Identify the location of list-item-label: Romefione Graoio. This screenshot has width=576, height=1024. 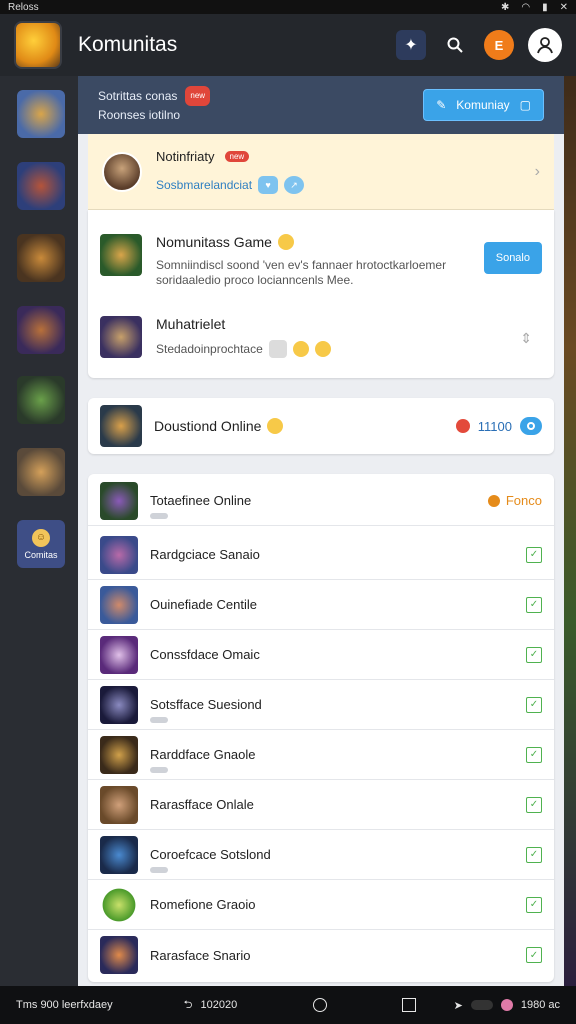
(203, 904).